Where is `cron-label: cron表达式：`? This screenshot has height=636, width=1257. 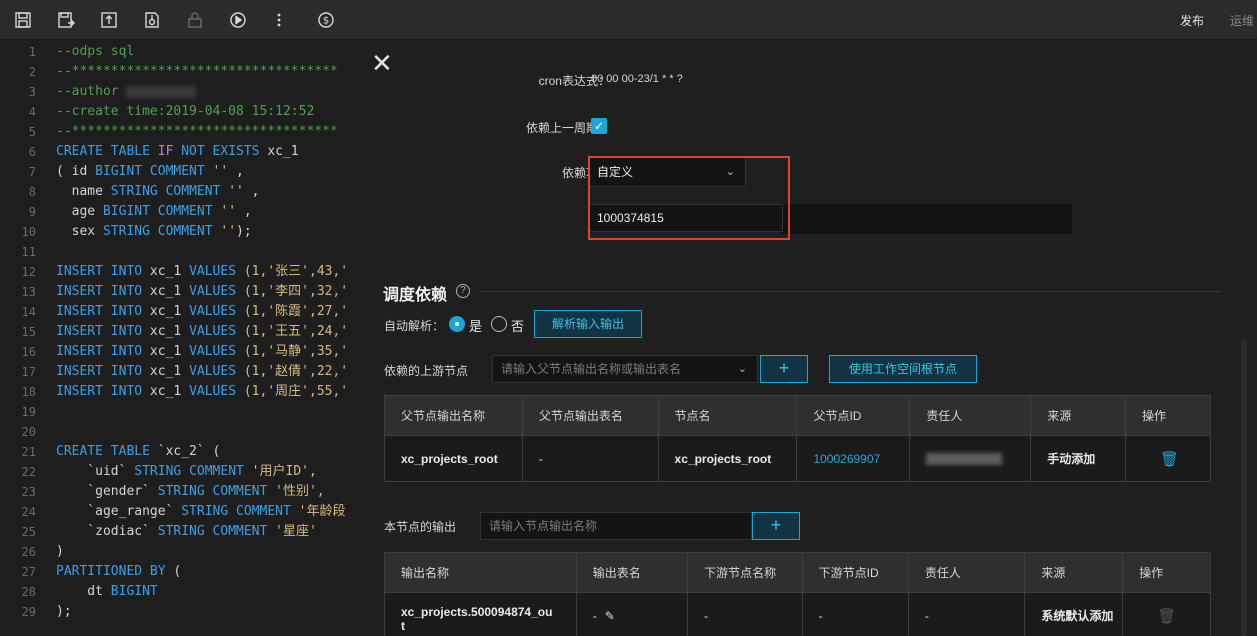
cron-label: cron表达式： is located at coordinates (574, 81).